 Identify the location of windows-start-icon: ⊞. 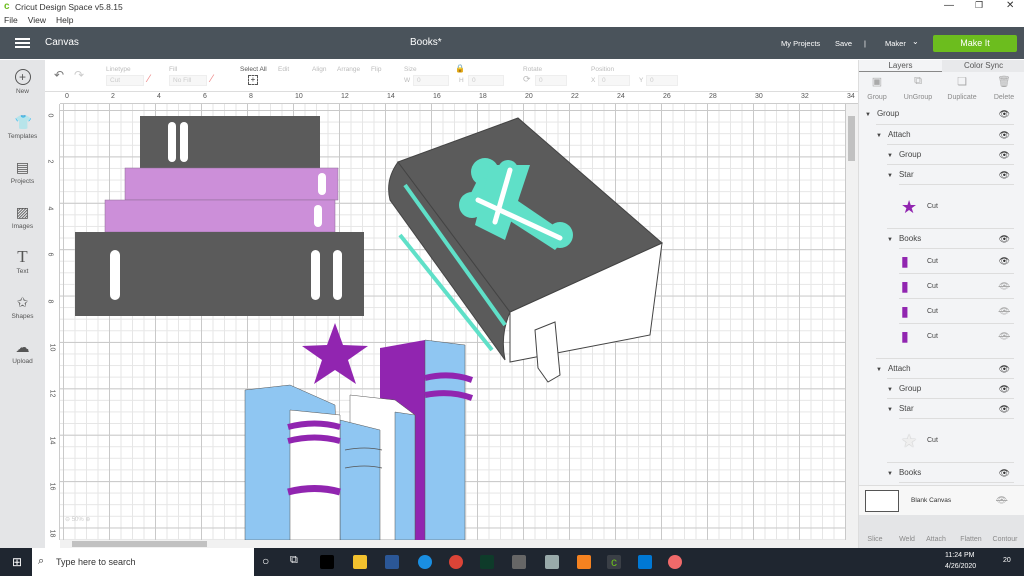
(17, 562).